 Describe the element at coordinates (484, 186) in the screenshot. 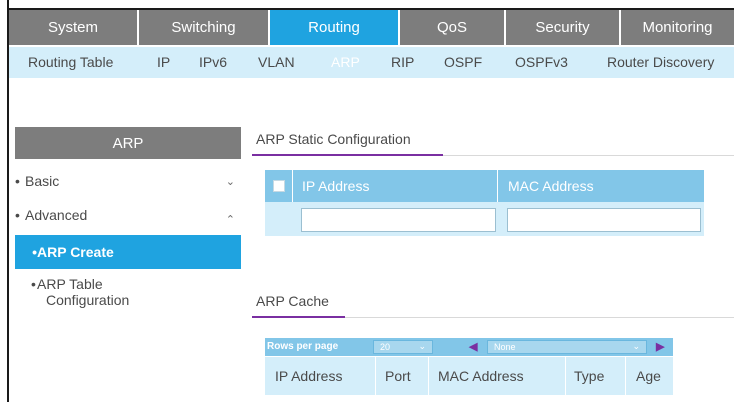

I see `static-config-header: IP Address MAC Address` at that location.